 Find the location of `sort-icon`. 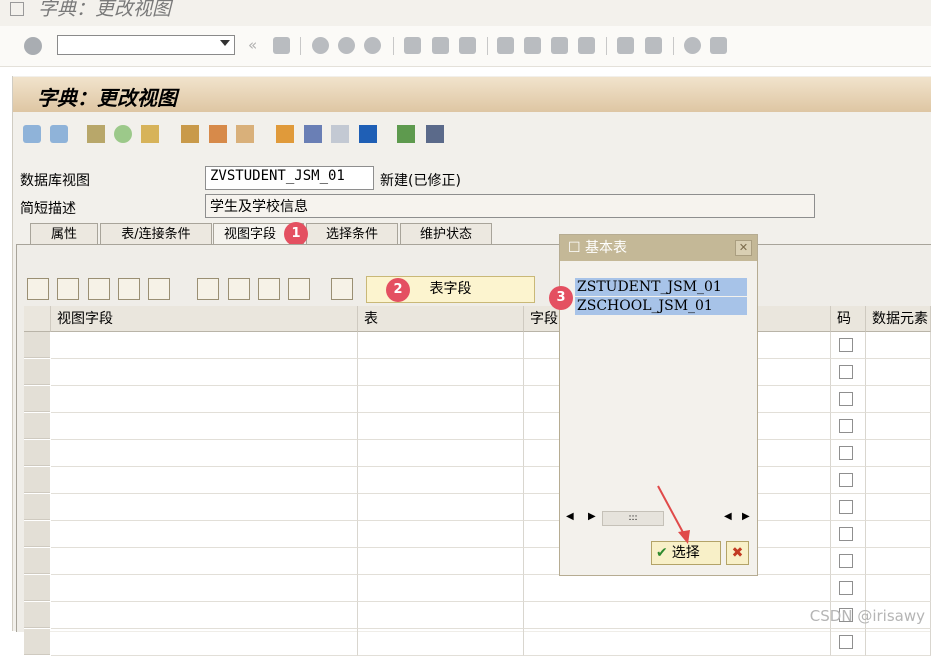

sort-icon is located at coordinates (299, 289).